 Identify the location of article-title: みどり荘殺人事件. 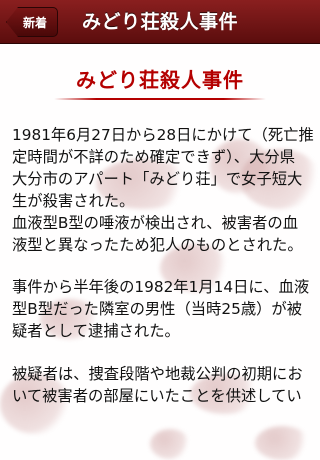
(160, 80).